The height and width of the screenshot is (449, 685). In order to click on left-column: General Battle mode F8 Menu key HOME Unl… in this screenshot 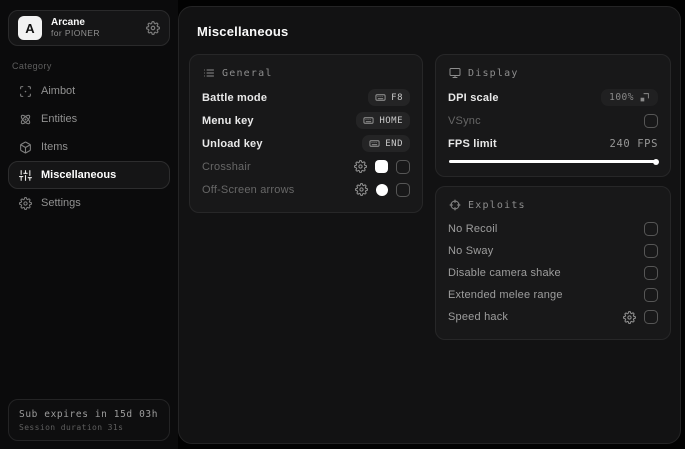, I will do `click(306, 133)`.